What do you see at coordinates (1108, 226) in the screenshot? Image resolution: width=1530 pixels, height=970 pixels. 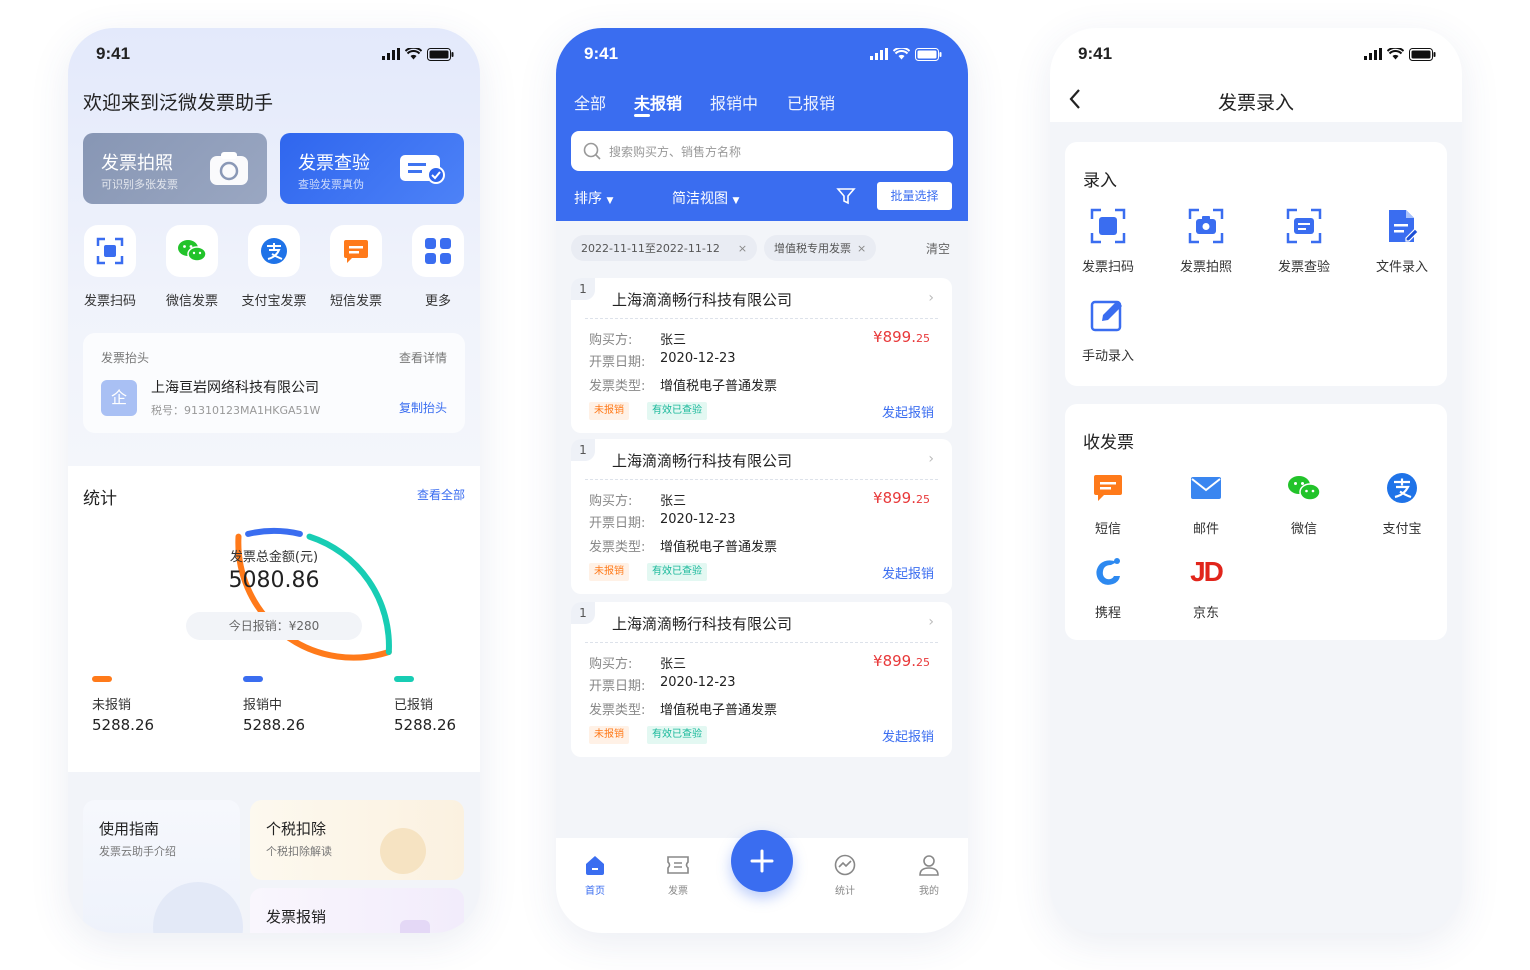 I see `scan-icon` at bounding box center [1108, 226].